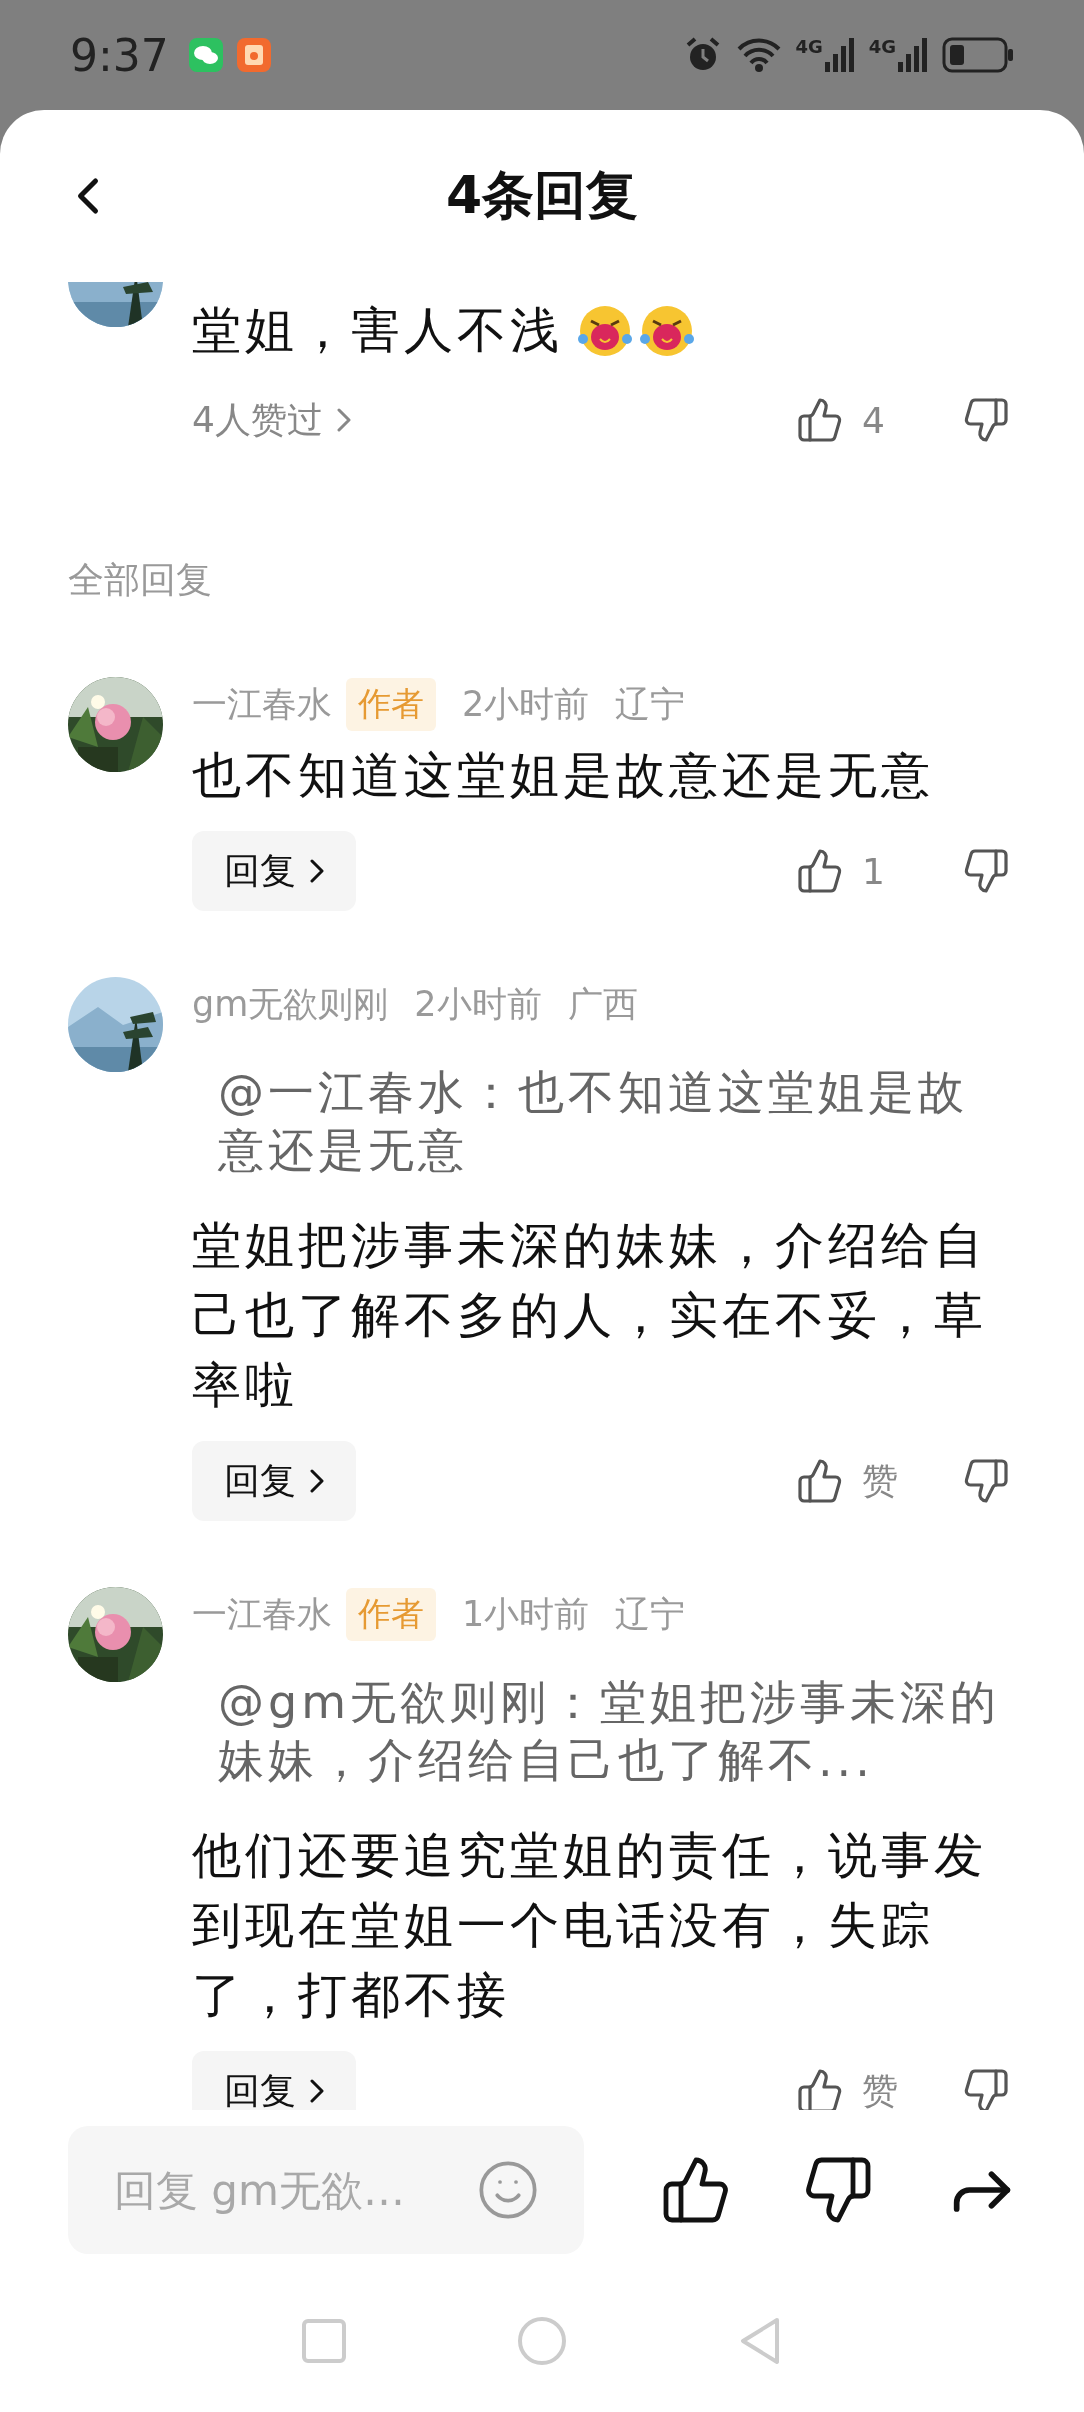  What do you see at coordinates (140, 580) in the screenshot?
I see `section-label: 全部回复` at bounding box center [140, 580].